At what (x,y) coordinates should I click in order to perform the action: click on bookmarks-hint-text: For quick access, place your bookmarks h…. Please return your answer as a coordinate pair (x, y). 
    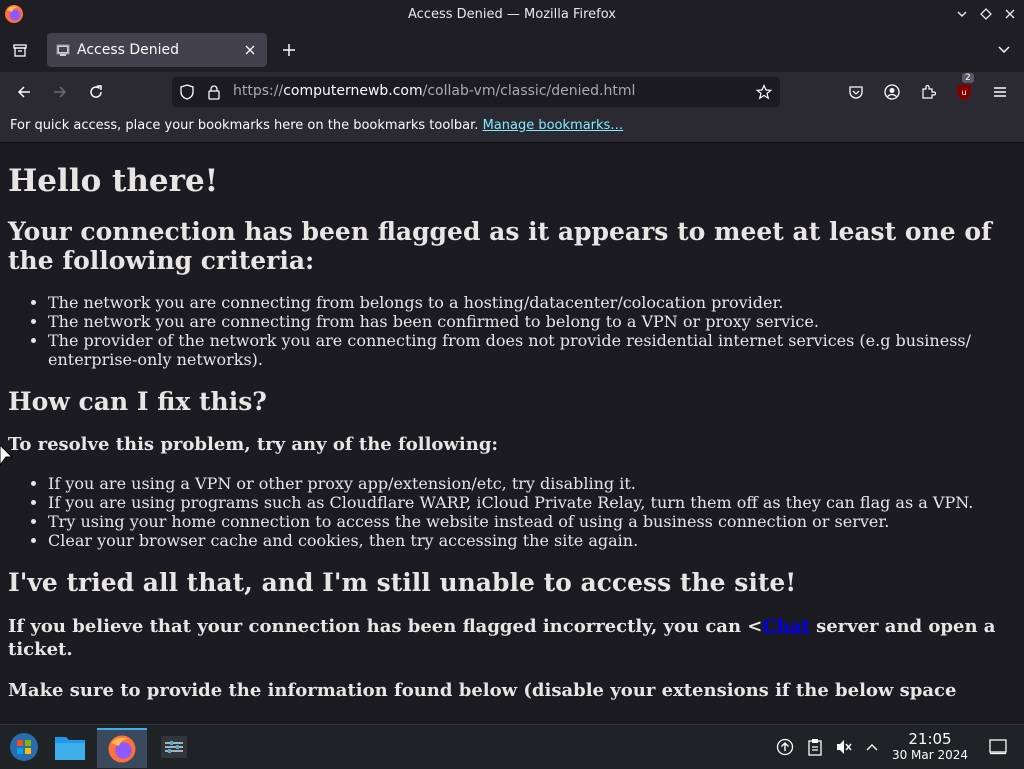
    Looking at the image, I should click on (244, 125).